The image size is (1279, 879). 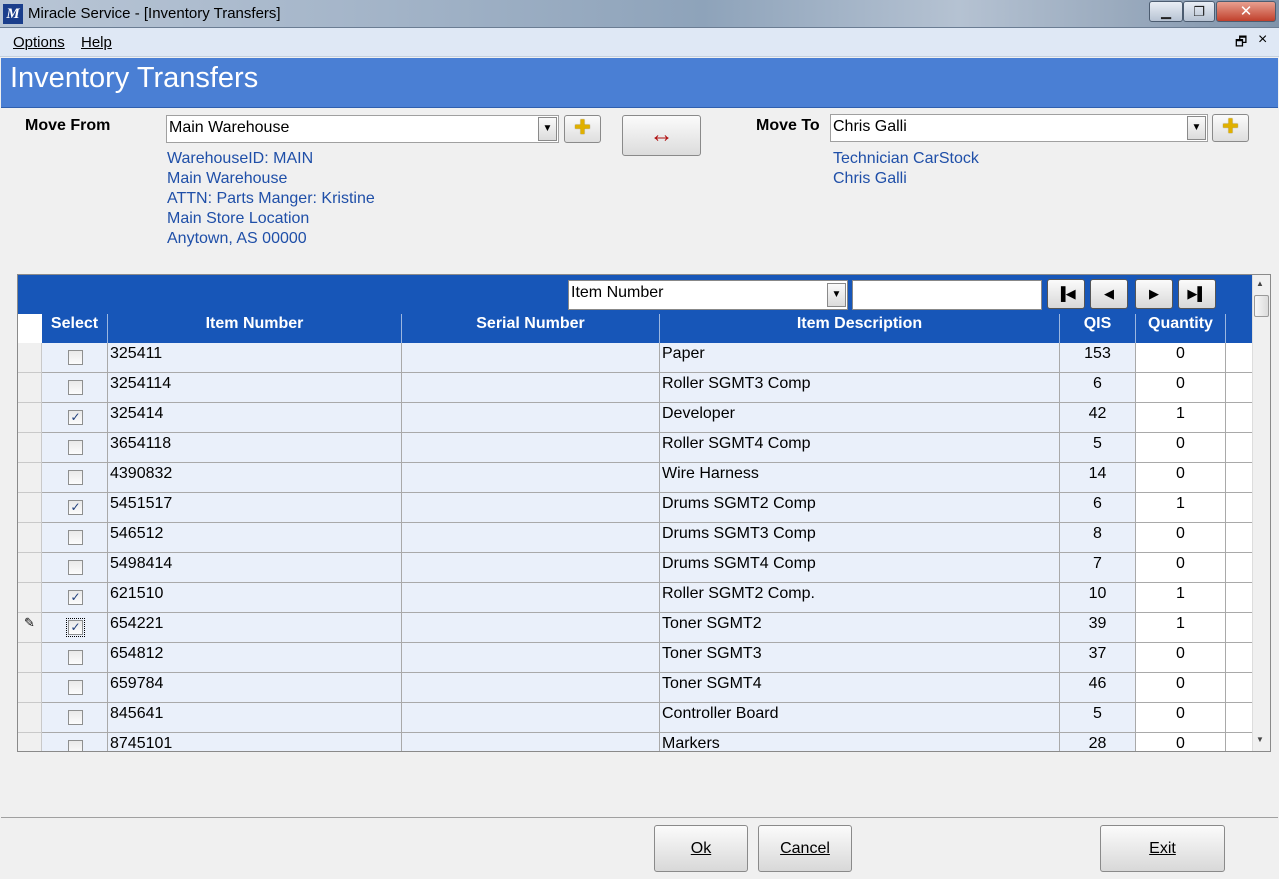 I want to click on first-page-button: ▐◀, so click(x=1066, y=294).